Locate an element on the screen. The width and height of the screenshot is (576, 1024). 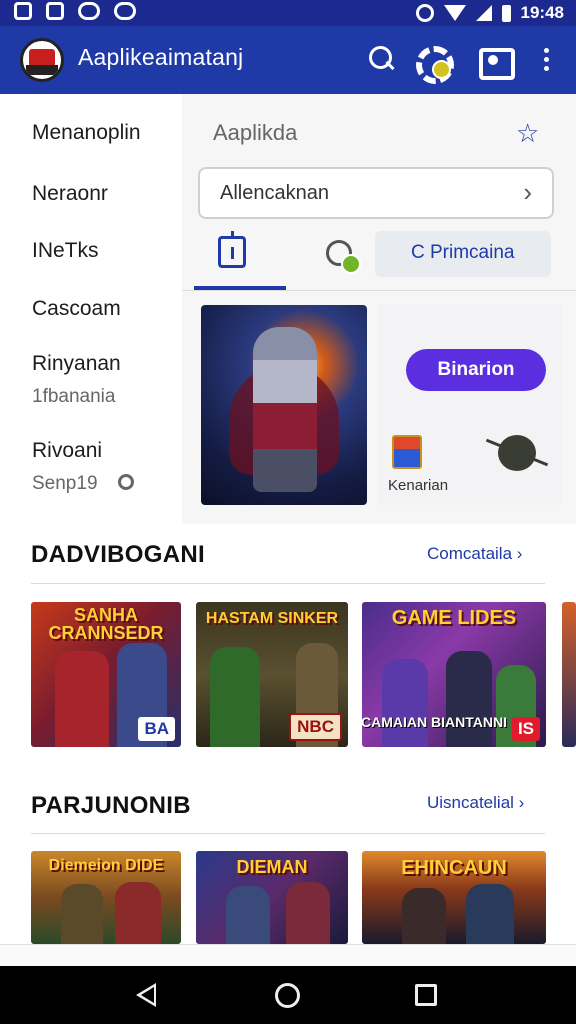
game-card-3-badge: IS is located at coordinates (525, 729).